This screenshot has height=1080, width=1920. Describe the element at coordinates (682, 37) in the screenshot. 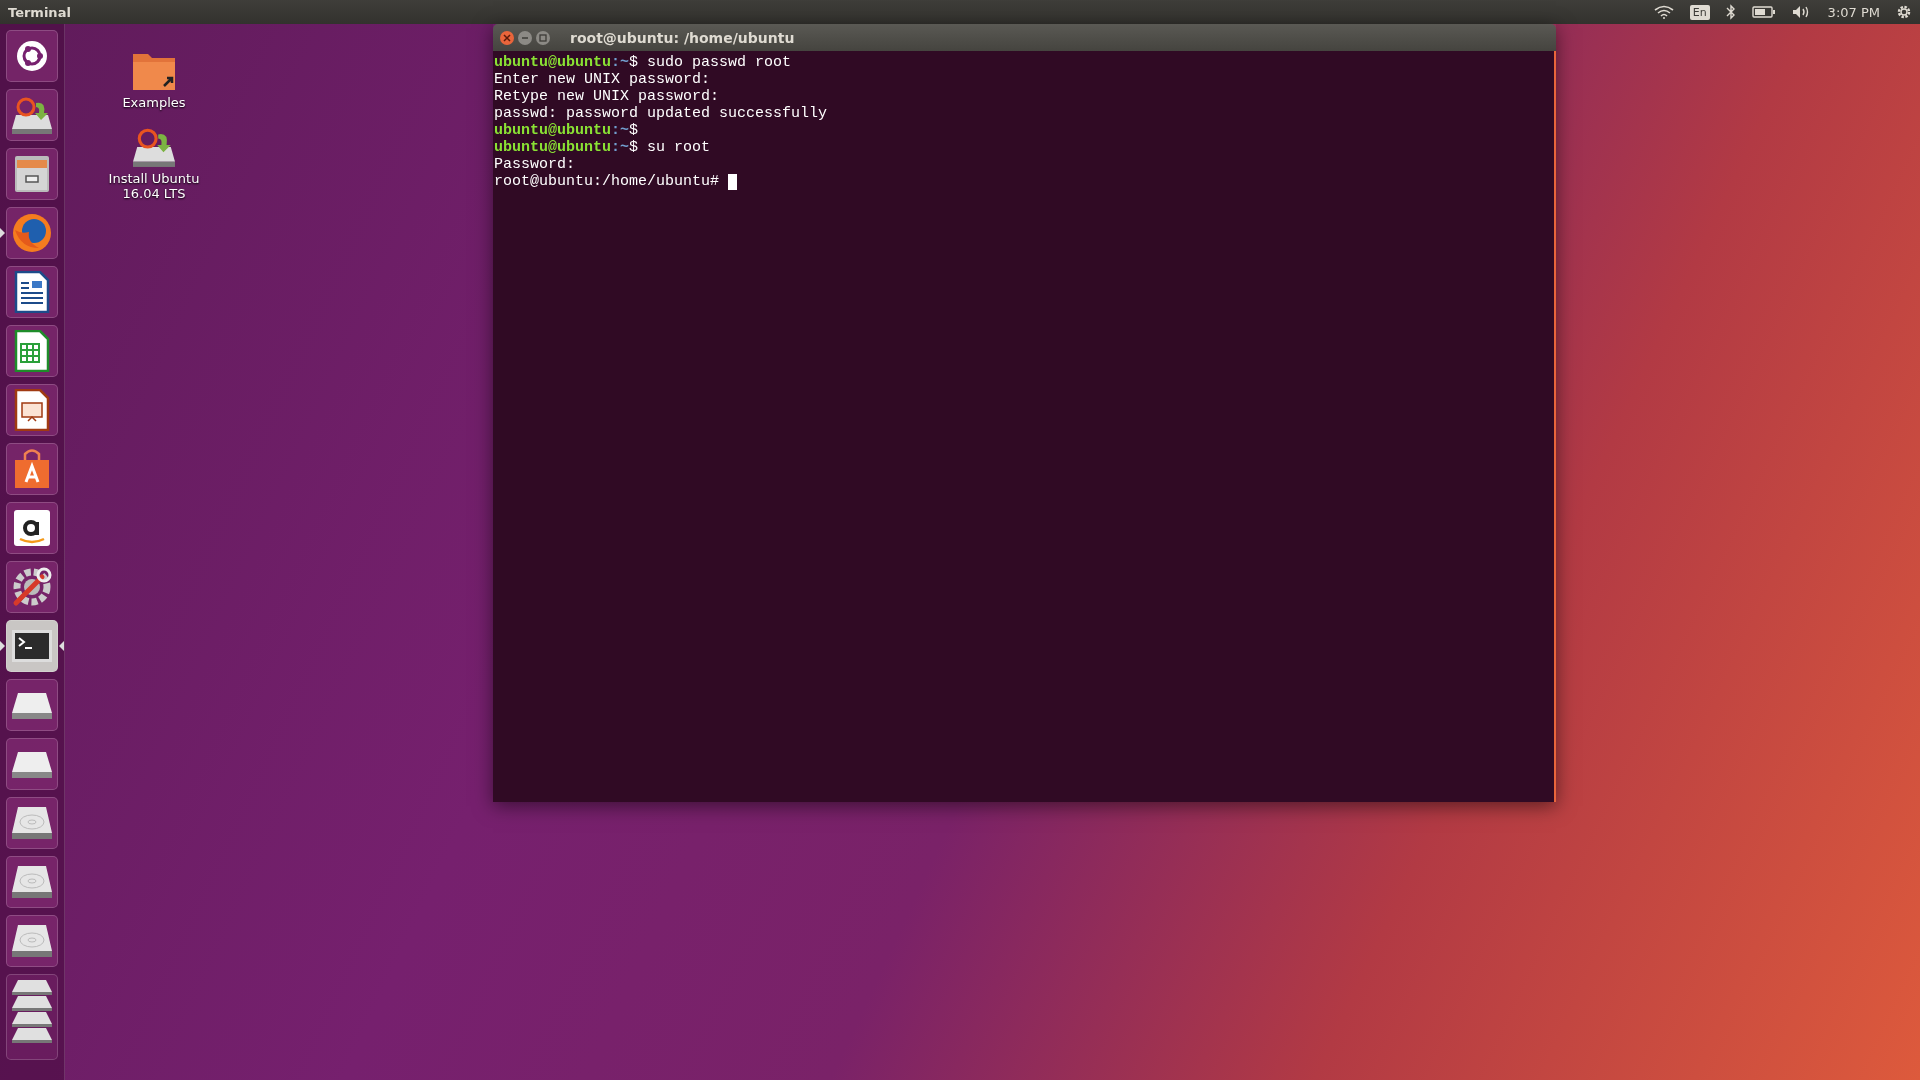

I see `window-title: root@ubuntu: /home/ubuntu` at that location.